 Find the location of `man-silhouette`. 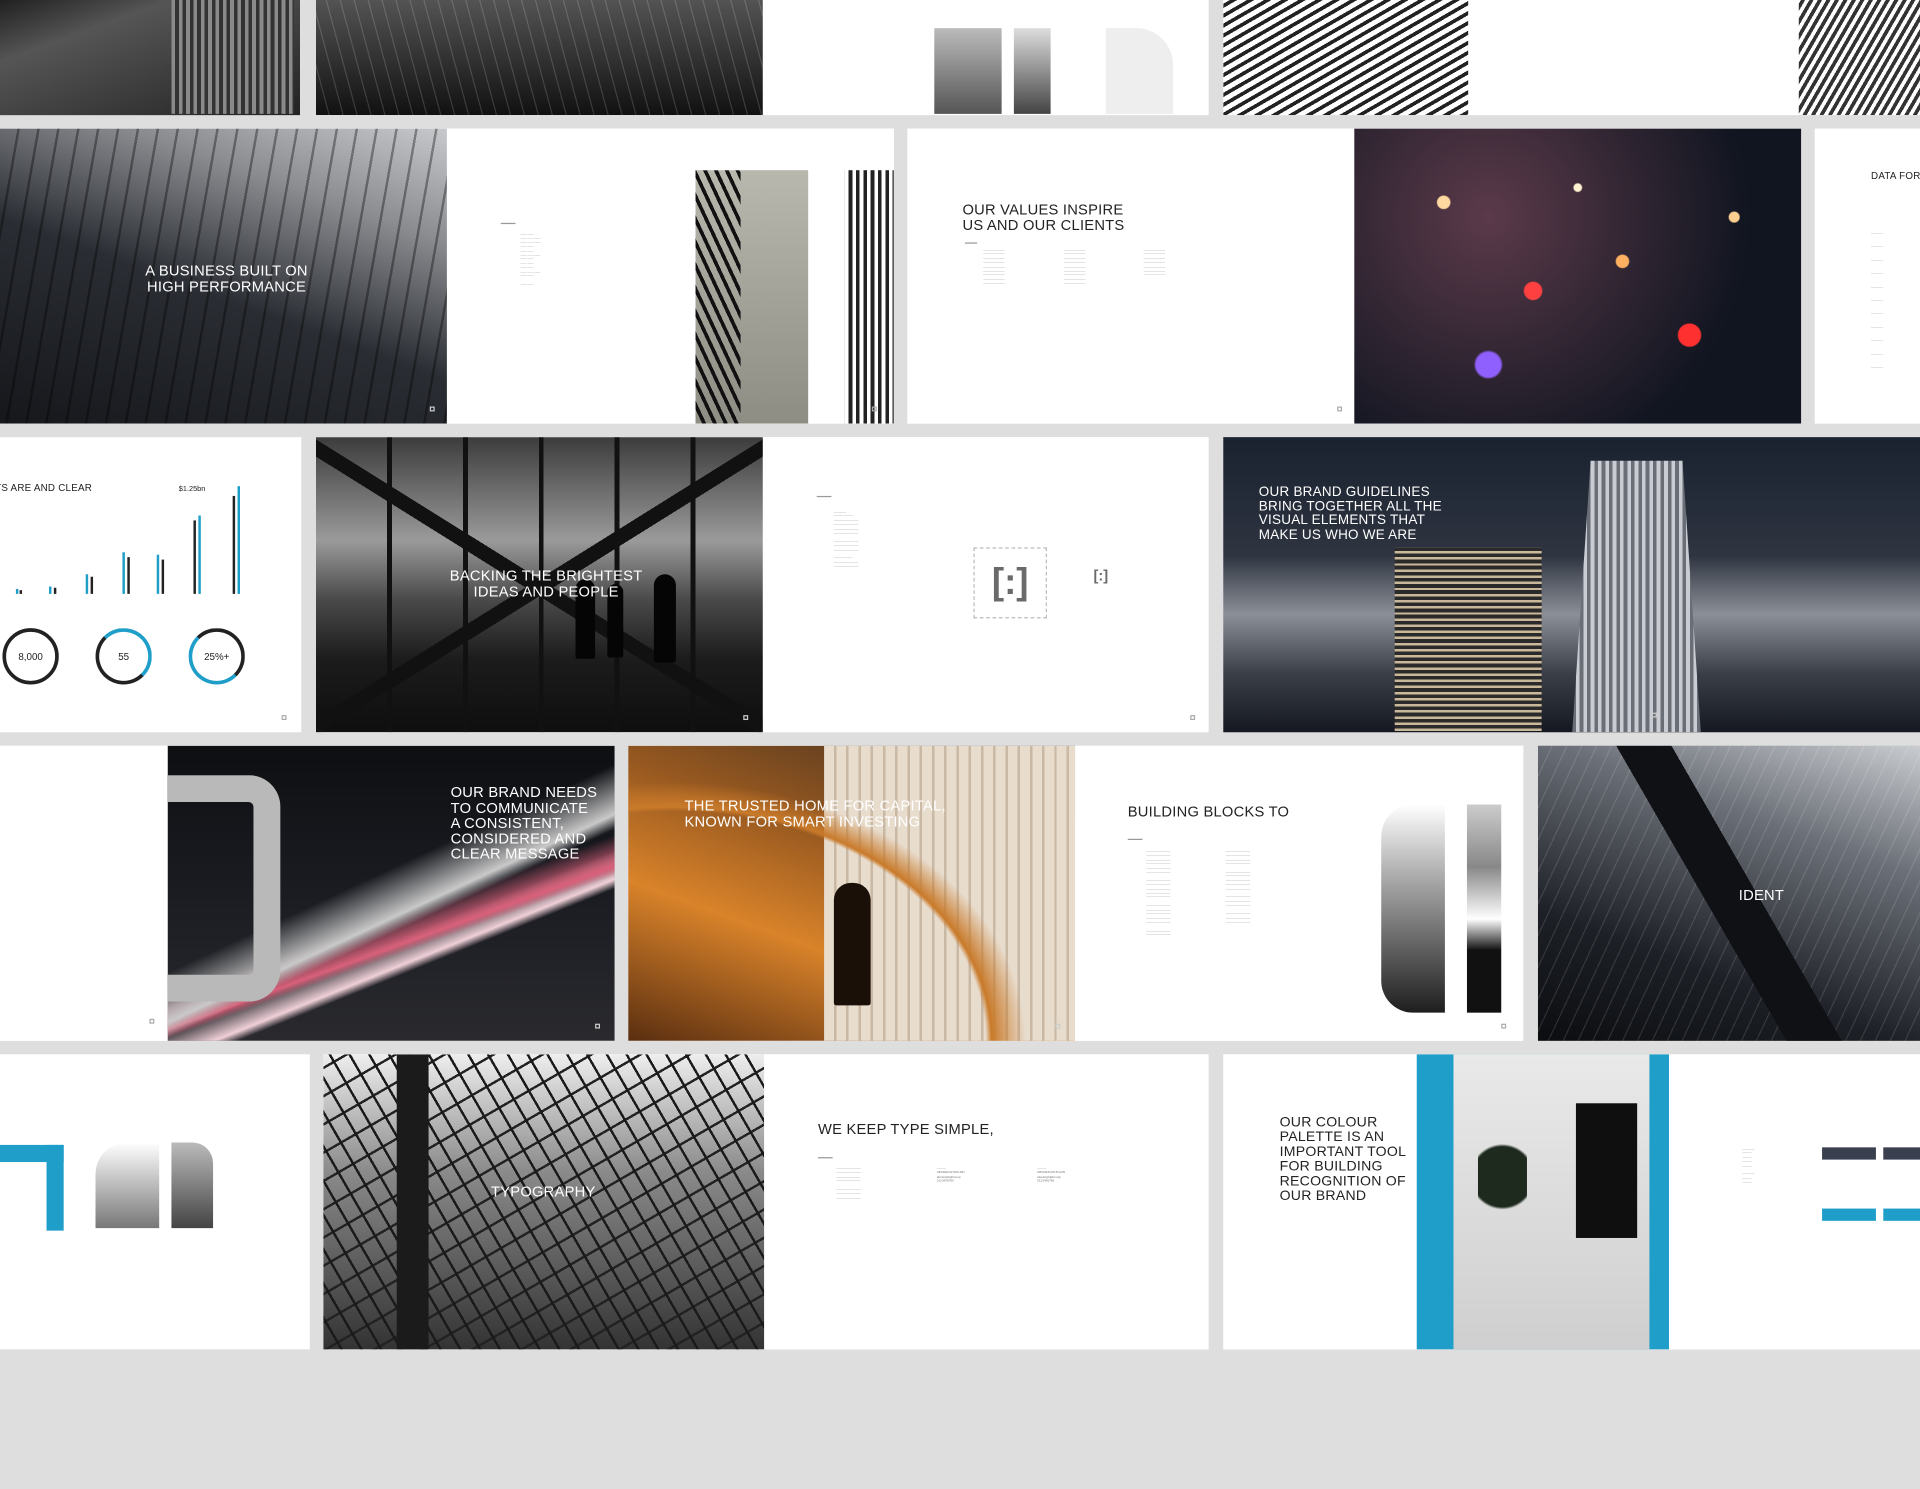

man-silhouette is located at coordinates (852, 944).